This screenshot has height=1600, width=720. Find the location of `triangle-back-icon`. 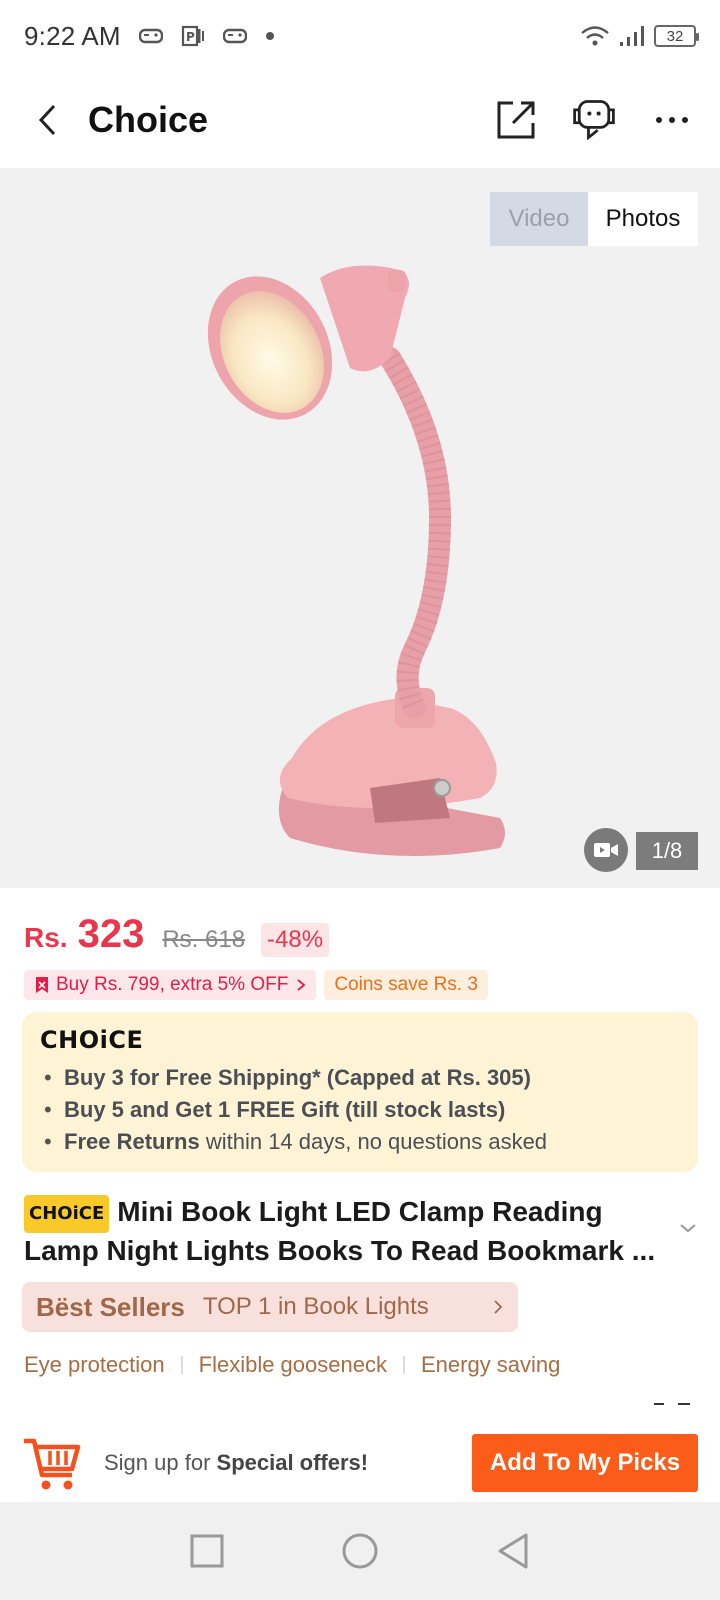

triangle-back-icon is located at coordinates (513, 1551).